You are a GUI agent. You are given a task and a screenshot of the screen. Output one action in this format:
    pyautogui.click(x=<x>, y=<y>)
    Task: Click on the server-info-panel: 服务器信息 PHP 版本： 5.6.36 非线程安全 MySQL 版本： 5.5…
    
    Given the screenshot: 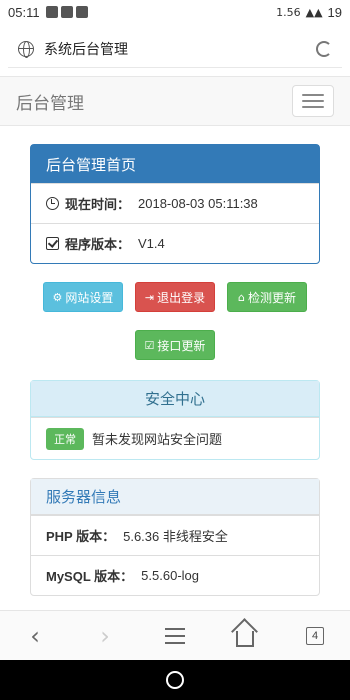 What is the action you would take?
    pyautogui.click(x=175, y=537)
    